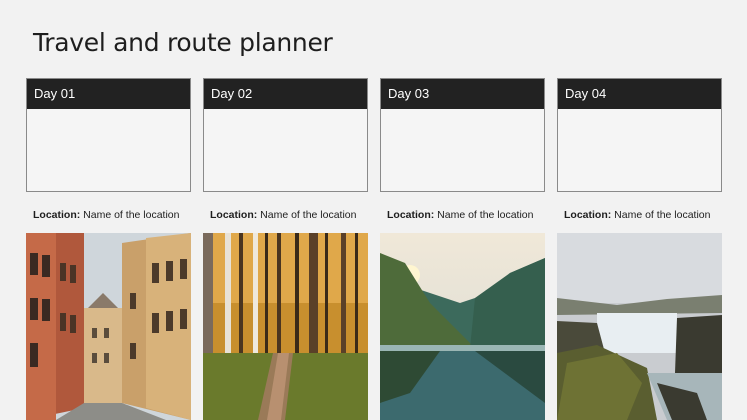 This screenshot has height=420, width=747. What do you see at coordinates (285, 326) in the screenshot?
I see `forest-path-photo` at bounding box center [285, 326].